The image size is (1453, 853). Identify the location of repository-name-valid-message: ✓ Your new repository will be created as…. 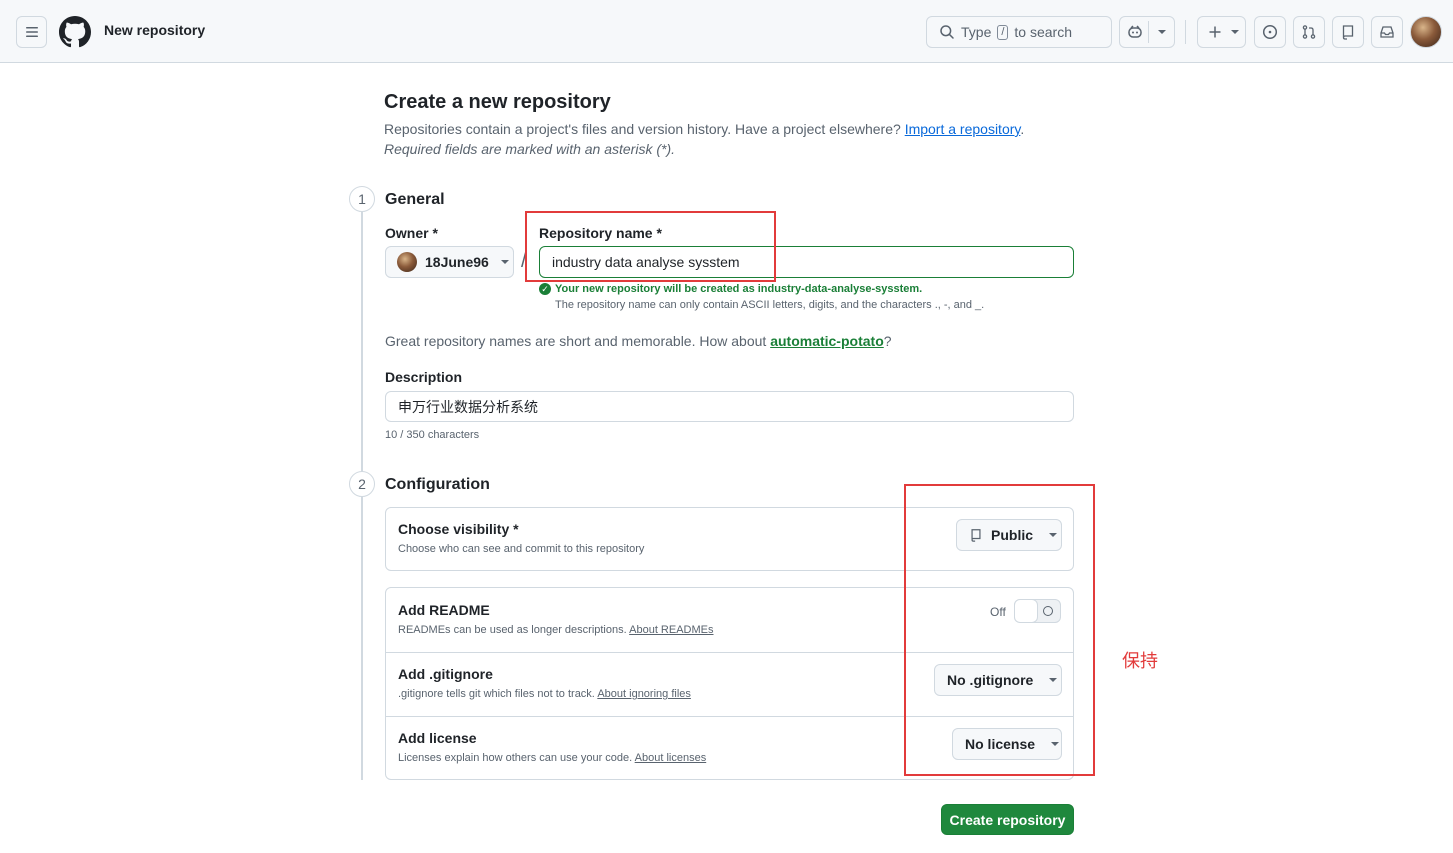
(730, 289).